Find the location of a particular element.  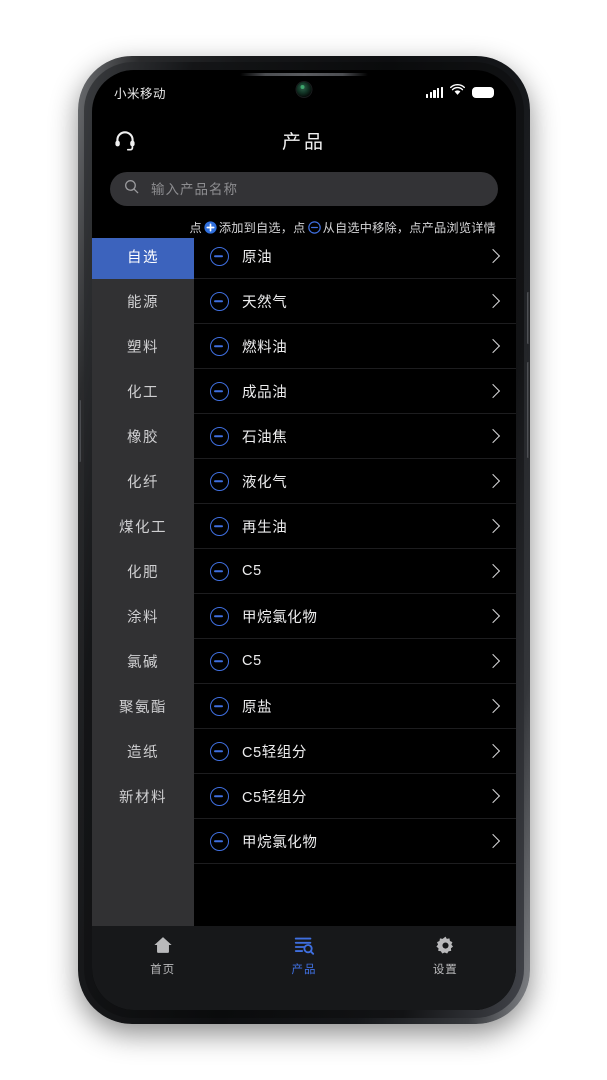

sidebar-item-2: 塑料 is located at coordinates (143, 346).